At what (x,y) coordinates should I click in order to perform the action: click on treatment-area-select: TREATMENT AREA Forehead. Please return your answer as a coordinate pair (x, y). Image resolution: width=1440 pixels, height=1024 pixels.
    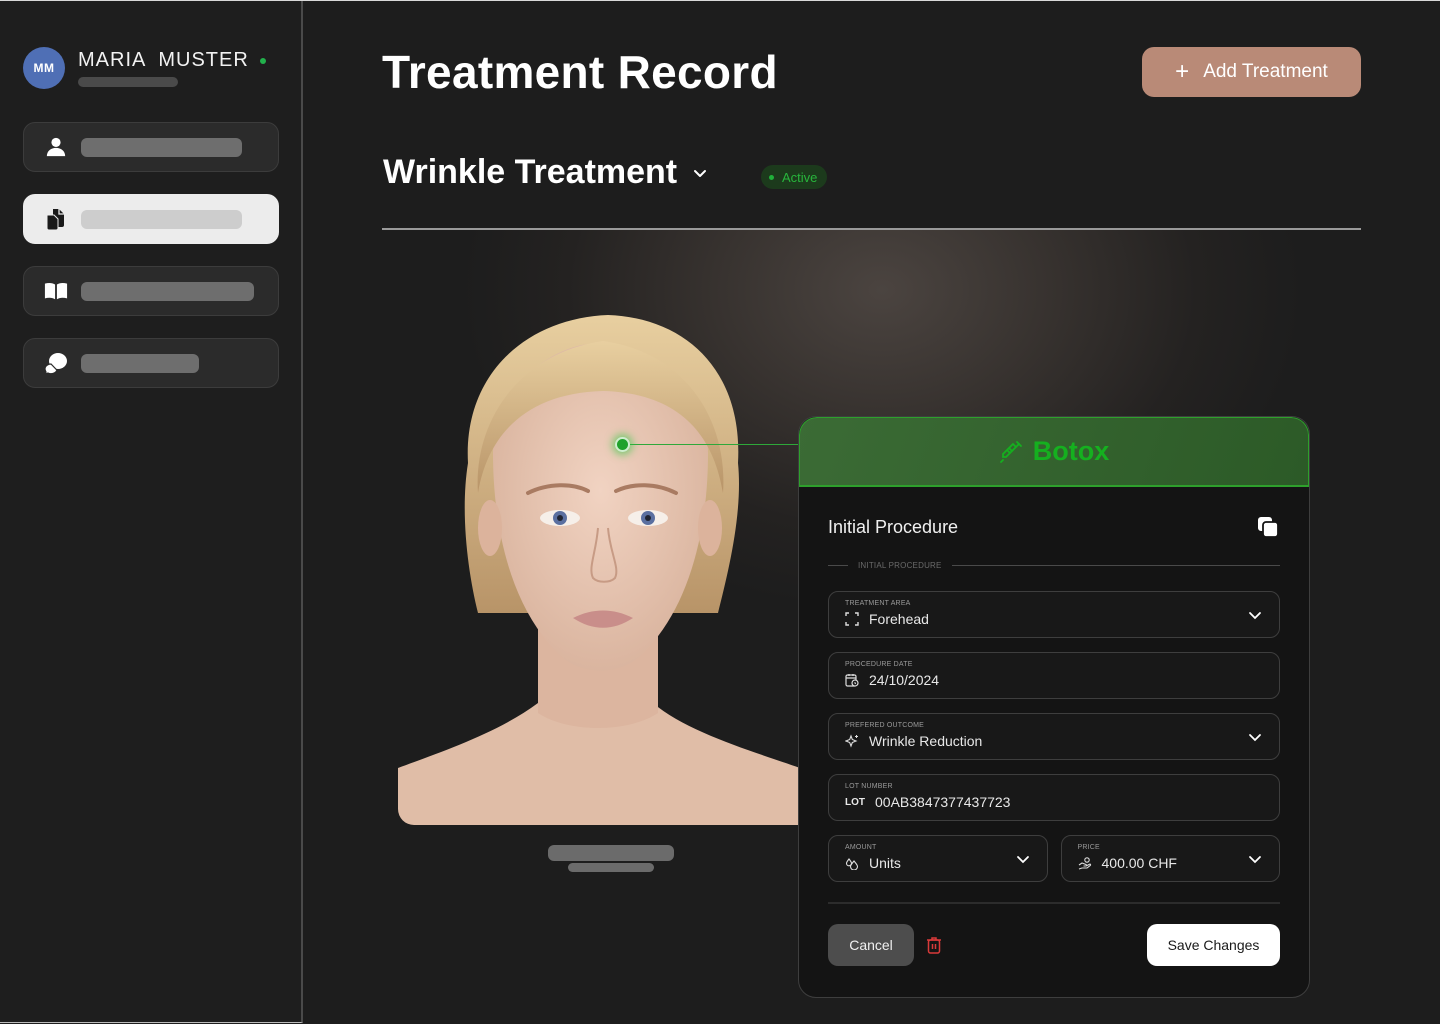
    Looking at the image, I should click on (1054, 614).